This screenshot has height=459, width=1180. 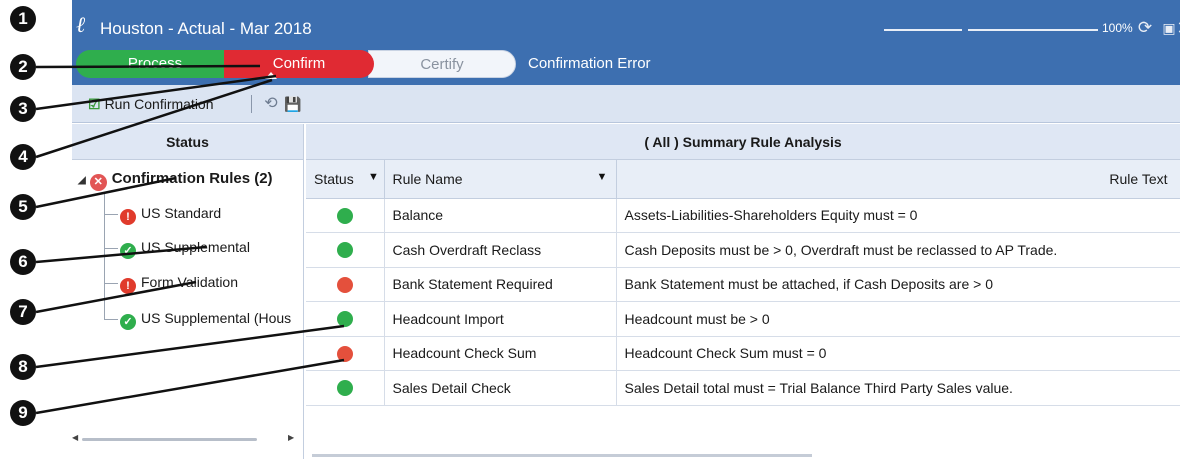 I want to click on refresh-icon: ⟳, so click(x=1145, y=28).